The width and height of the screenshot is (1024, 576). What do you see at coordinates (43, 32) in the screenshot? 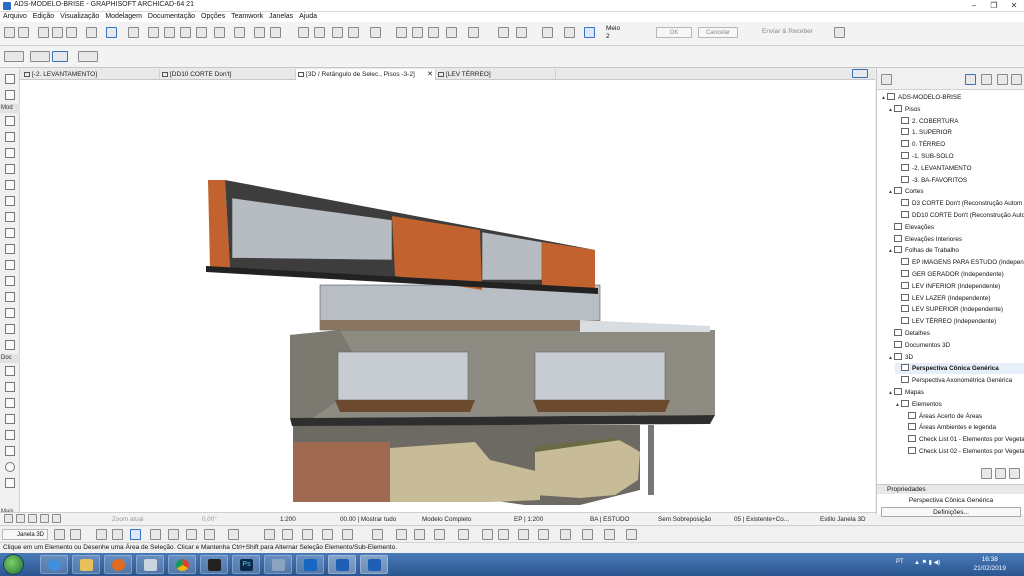
I see `pointer-icon` at bounding box center [43, 32].